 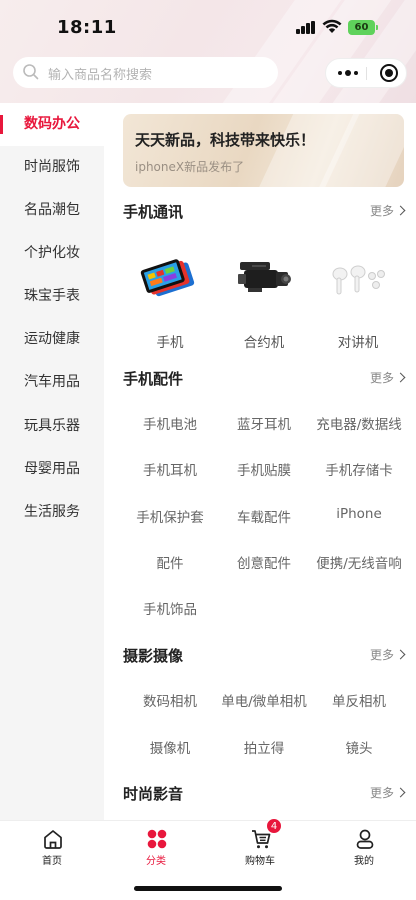 What do you see at coordinates (53, 839) in the screenshot?
I see `home-icon` at bounding box center [53, 839].